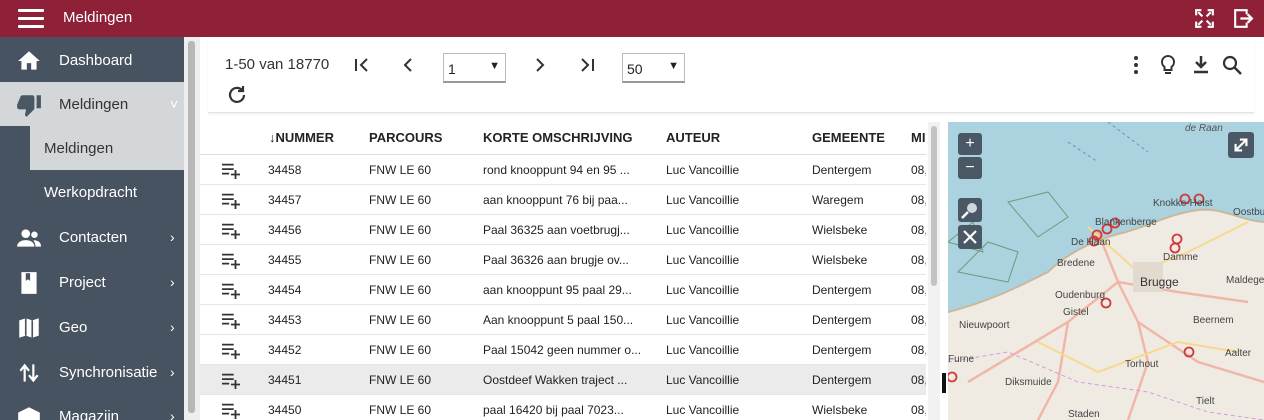 This screenshot has width=1264, height=420. I want to click on column-header-parcours: PARCOURS, so click(405, 137).